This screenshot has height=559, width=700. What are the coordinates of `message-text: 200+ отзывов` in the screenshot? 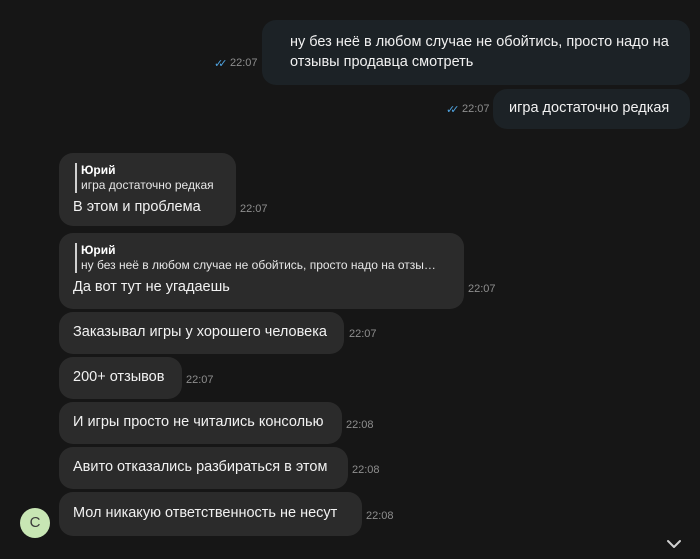 It's located at (119, 377).